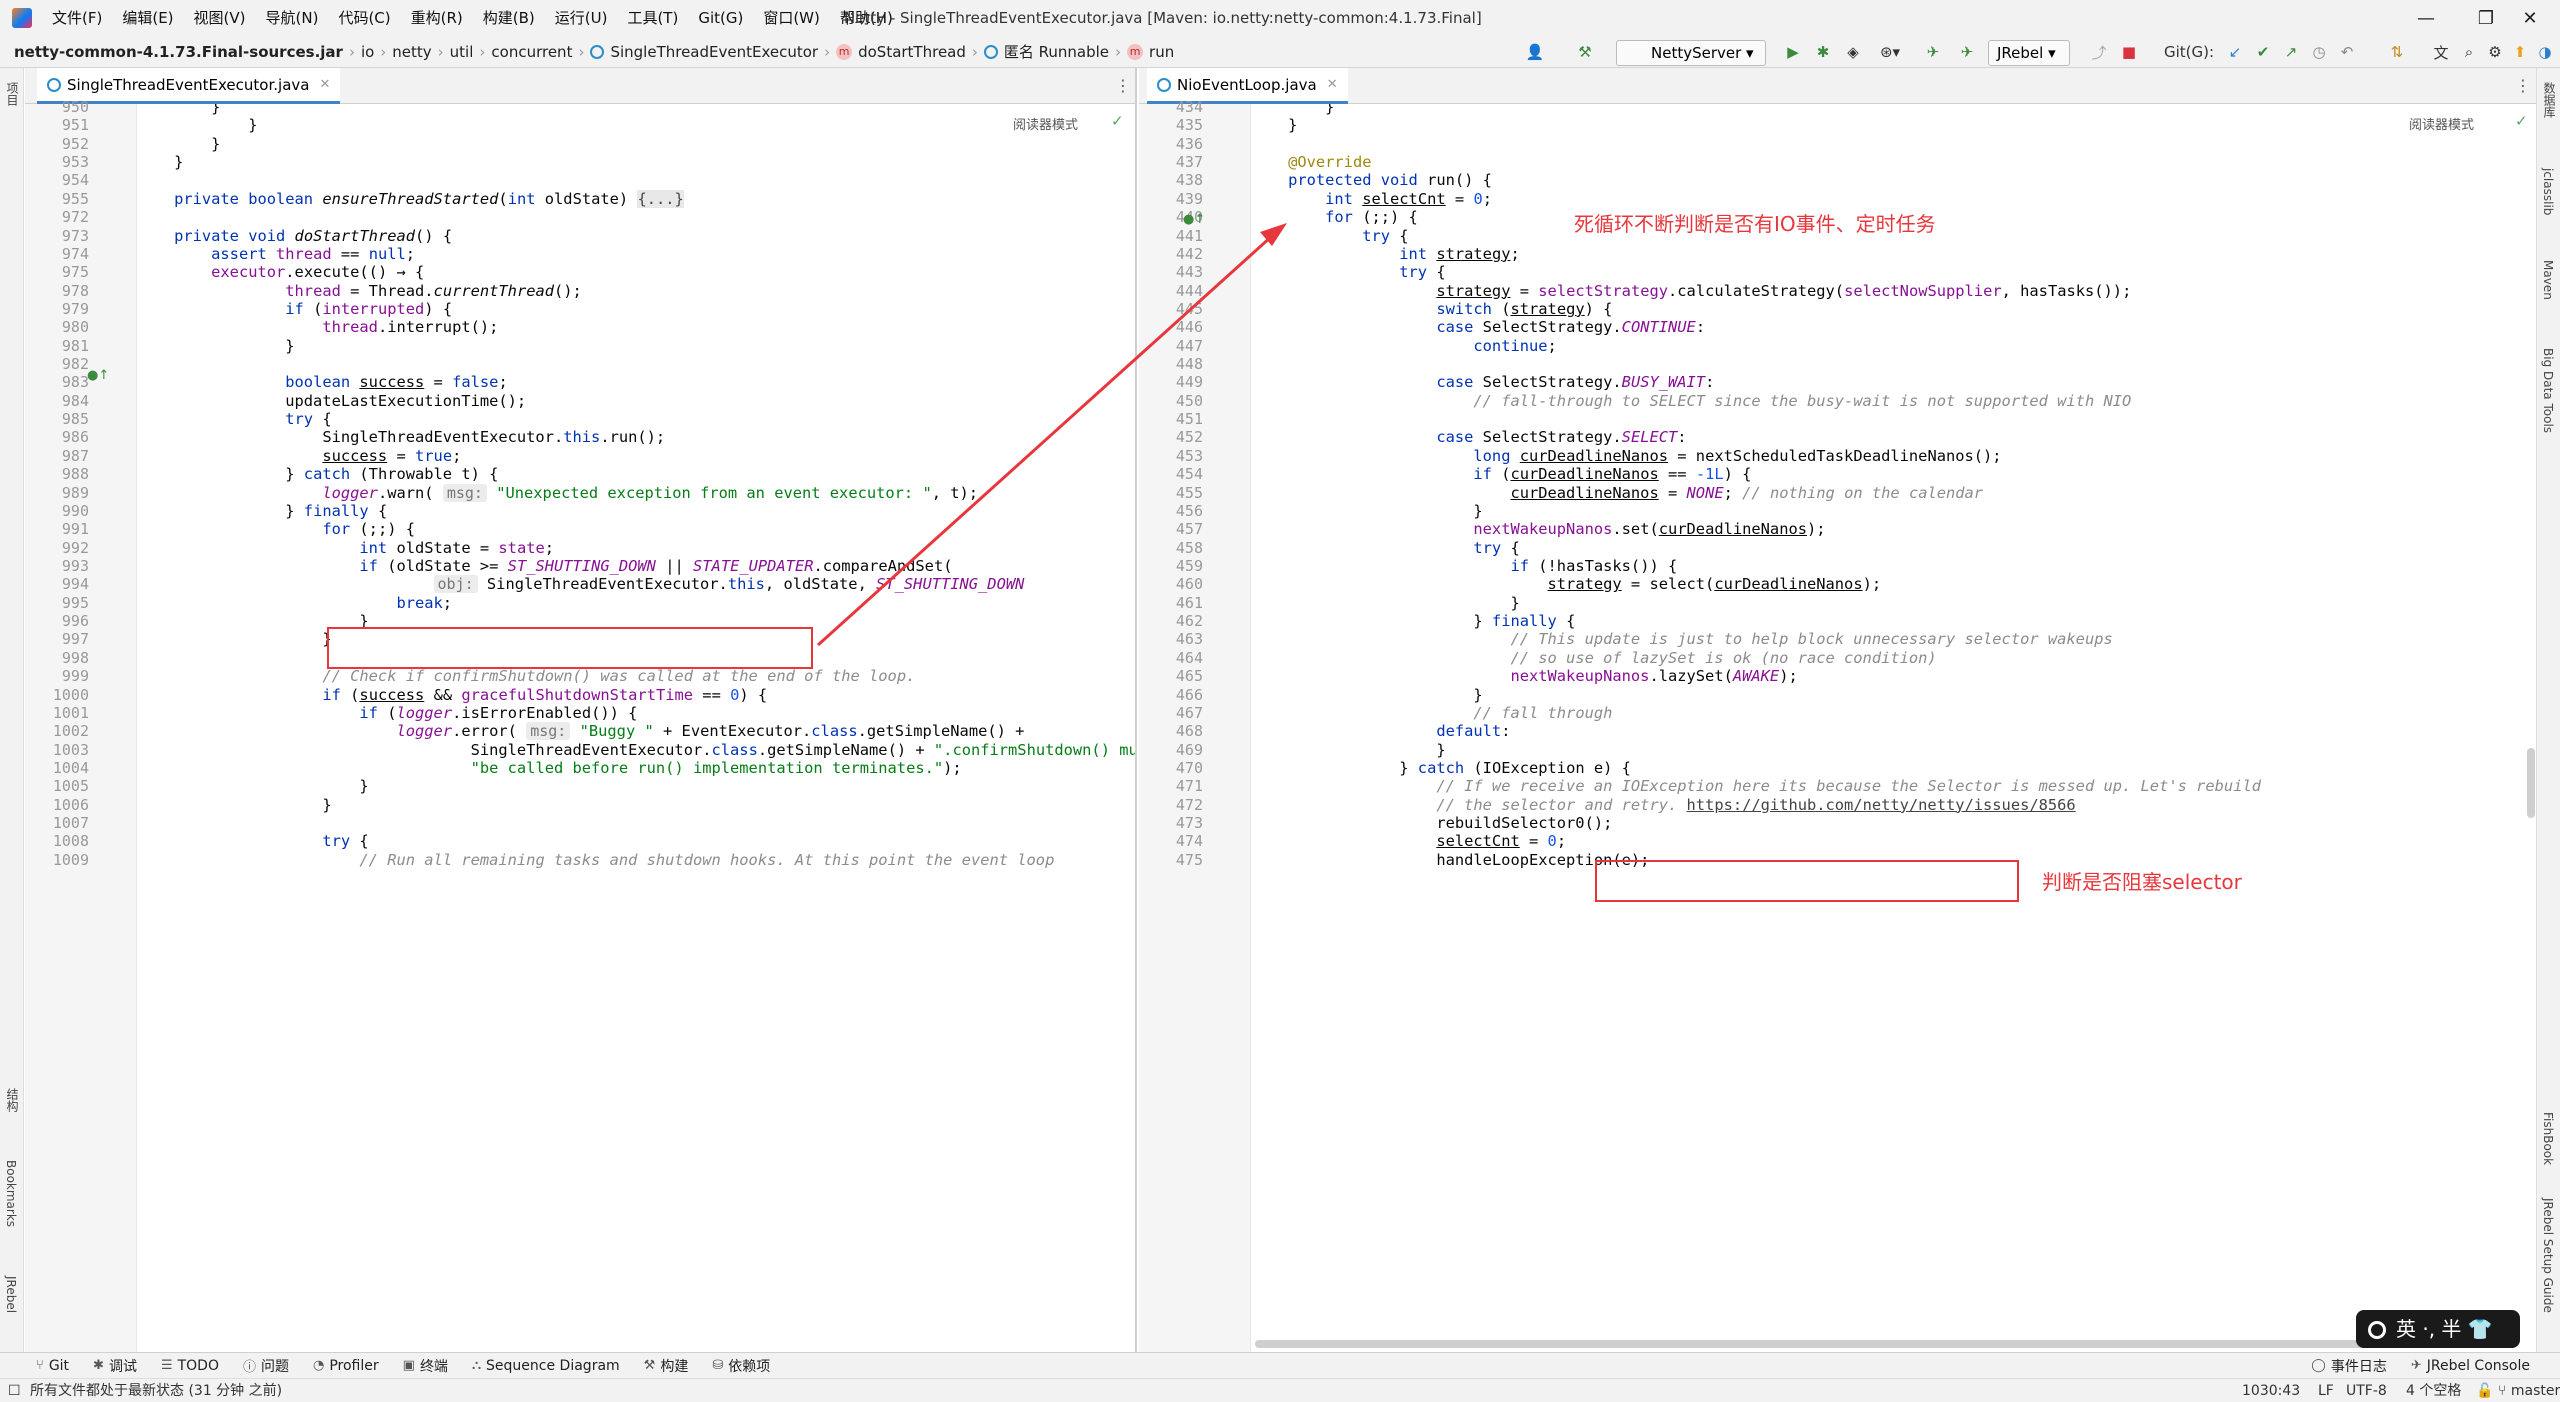 The width and height of the screenshot is (2560, 1402). I want to click on tool-dependencies-label: 依赖项, so click(749, 1366).